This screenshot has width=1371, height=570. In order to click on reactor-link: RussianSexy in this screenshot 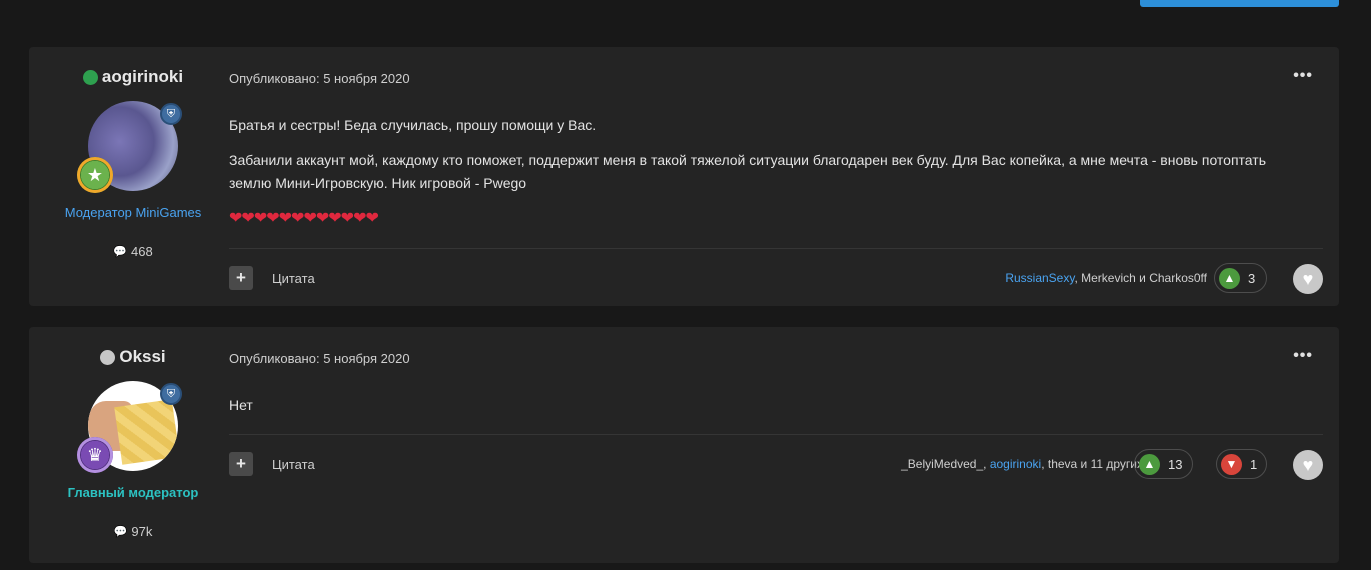, I will do `click(1039, 278)`.